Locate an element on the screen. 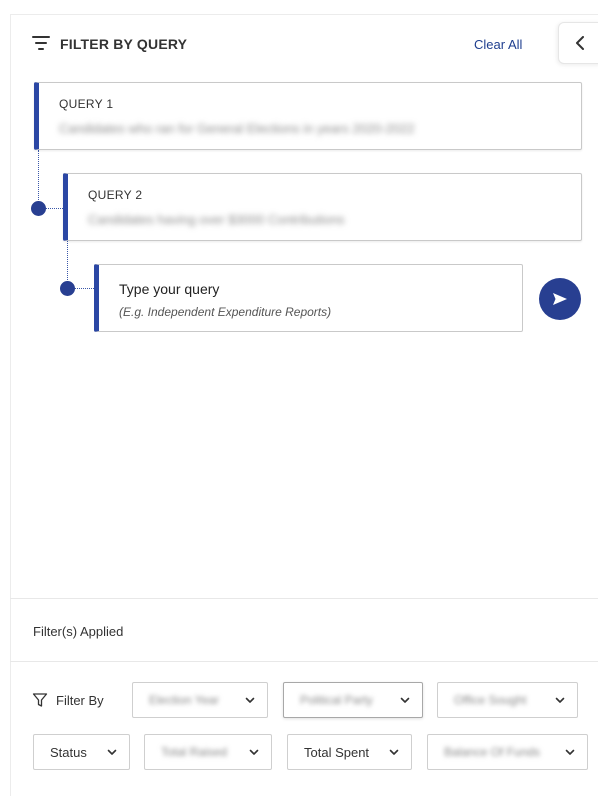  total-spent-dropdown: Total Spent is located at coordinates (349, 752).